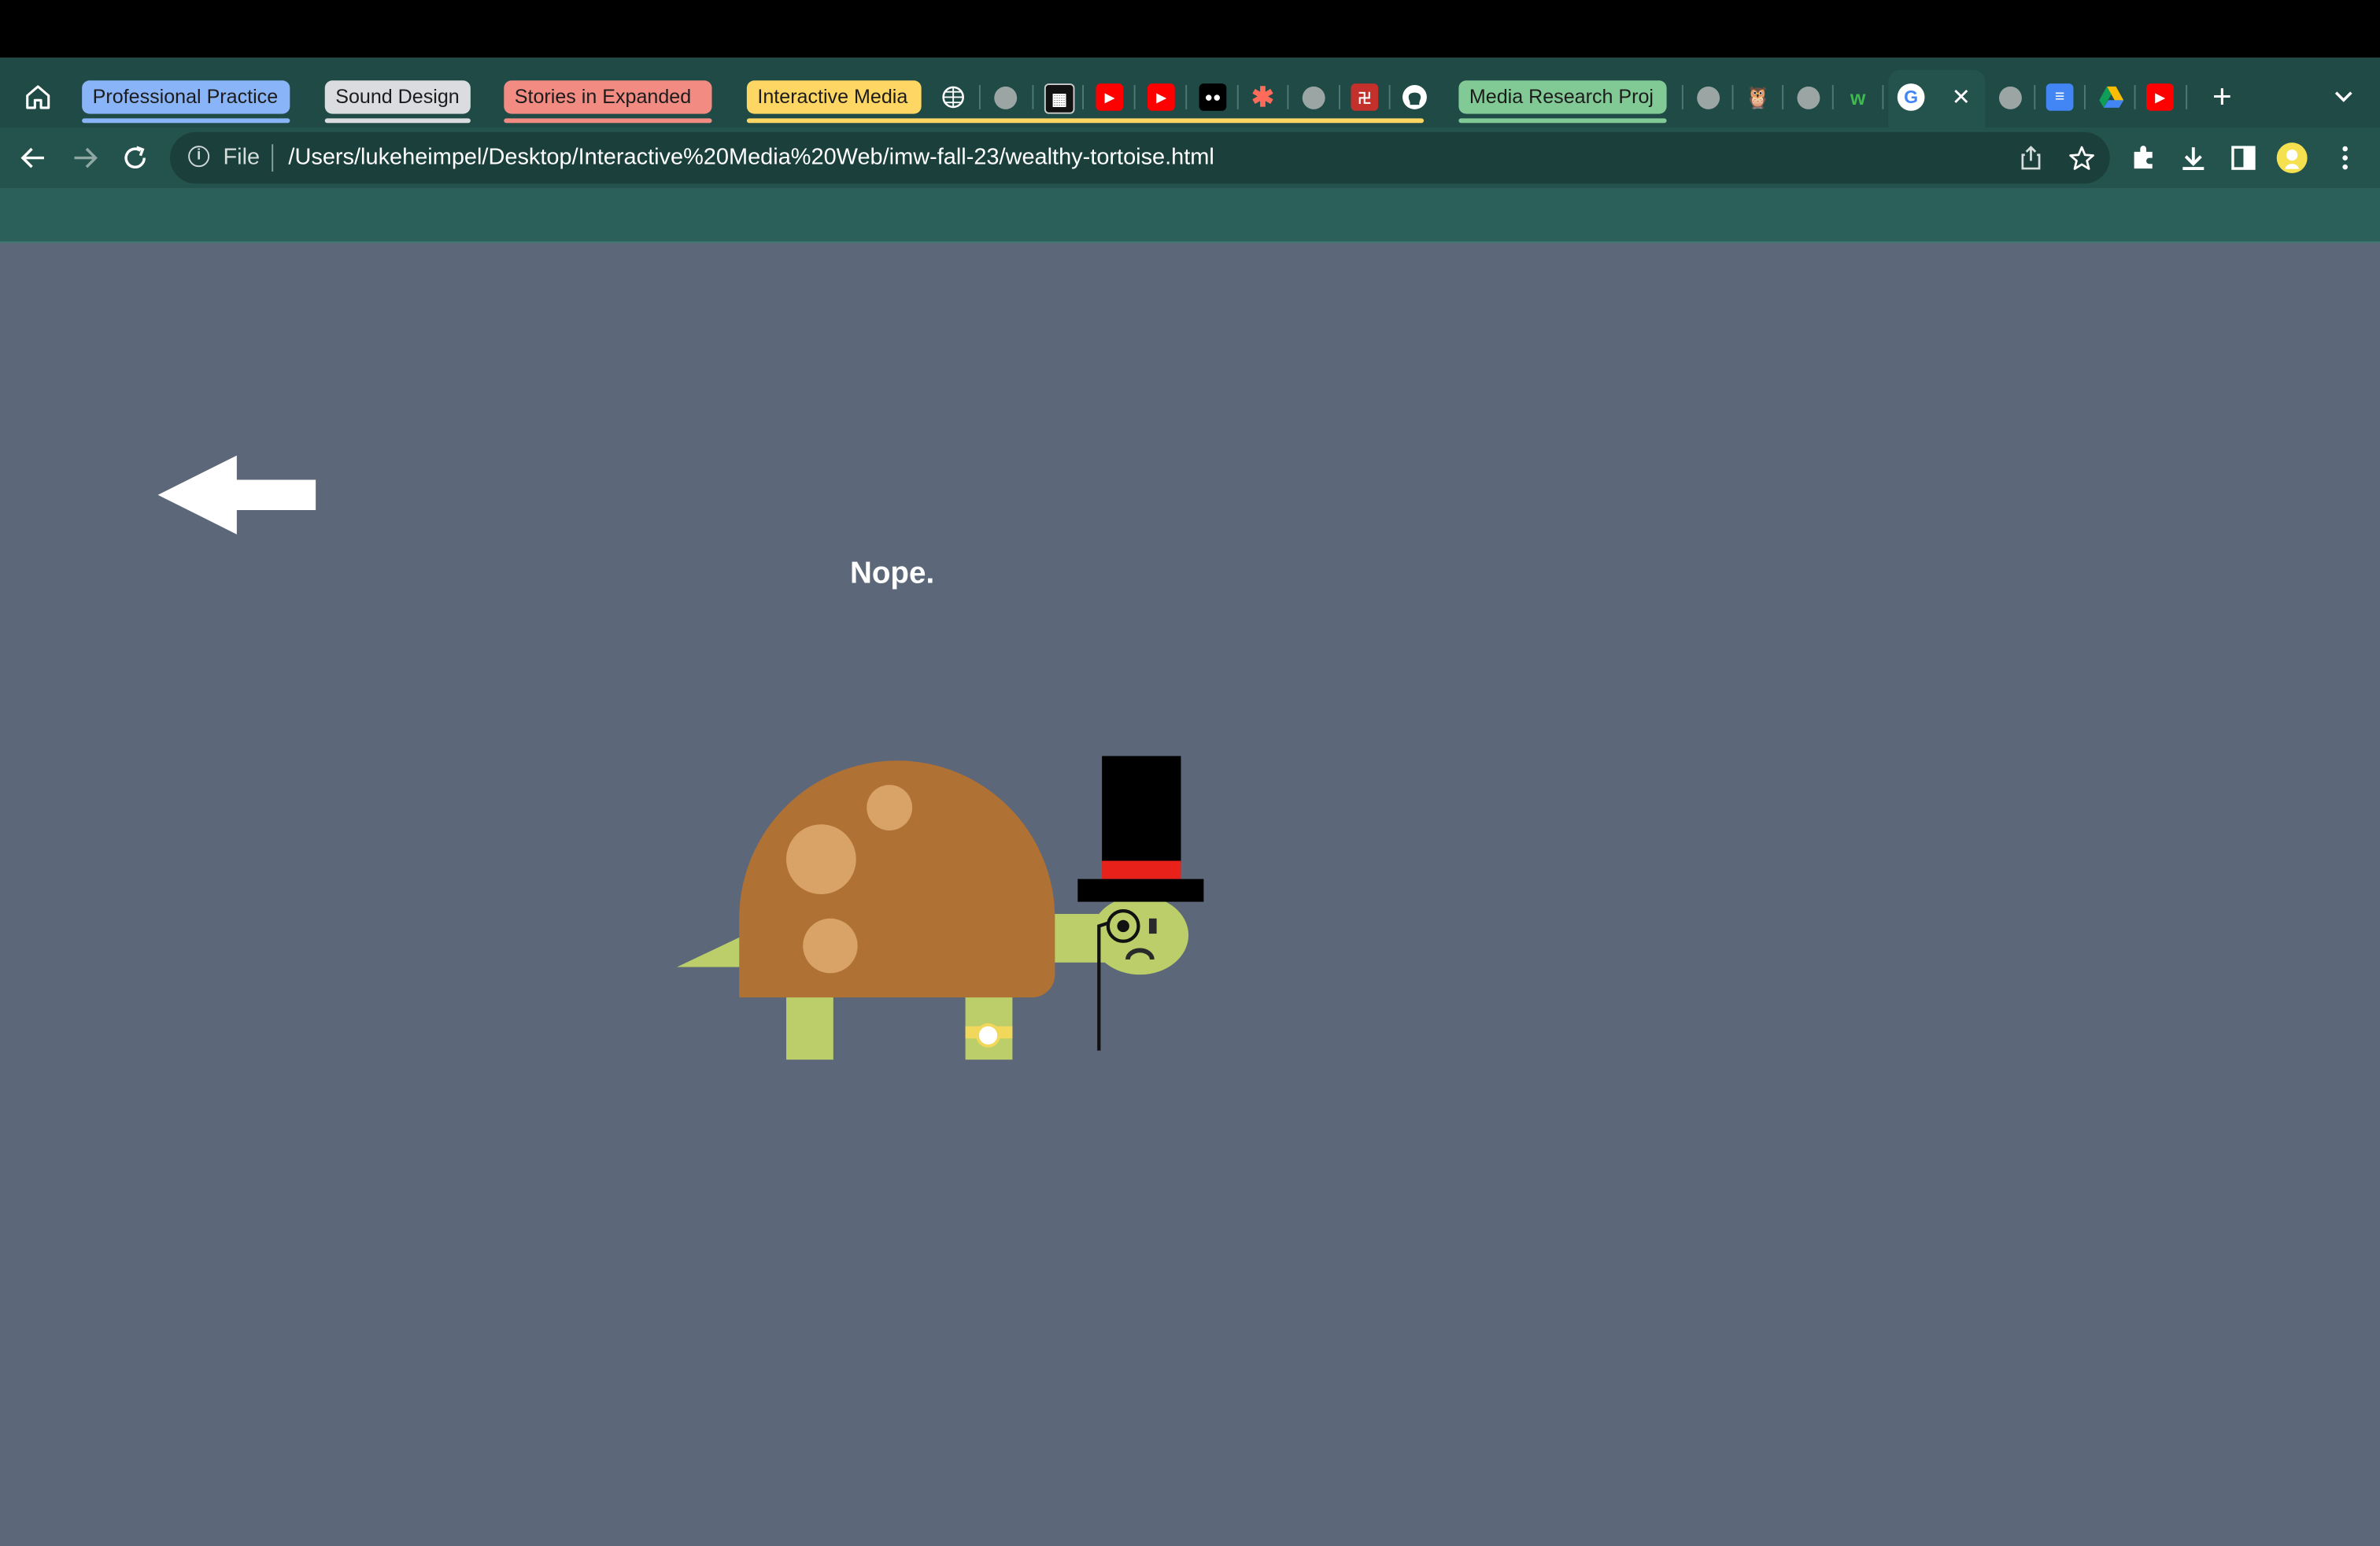 This screenshot has height=1546, width=2380. I want to click on page-message: Nope., so click(893, 574).